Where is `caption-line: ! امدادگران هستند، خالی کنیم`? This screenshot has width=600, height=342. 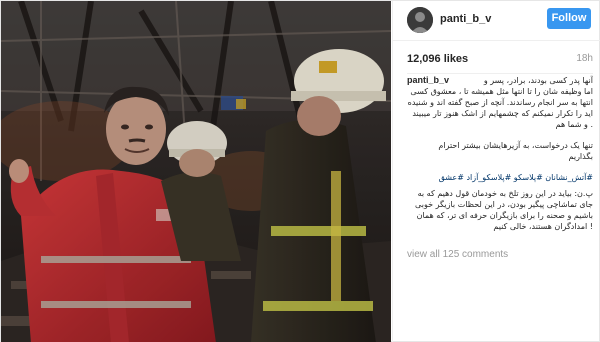
caption-line: ! امدادگران هستند، خالی کنیم is located at coordinates (543, 226).